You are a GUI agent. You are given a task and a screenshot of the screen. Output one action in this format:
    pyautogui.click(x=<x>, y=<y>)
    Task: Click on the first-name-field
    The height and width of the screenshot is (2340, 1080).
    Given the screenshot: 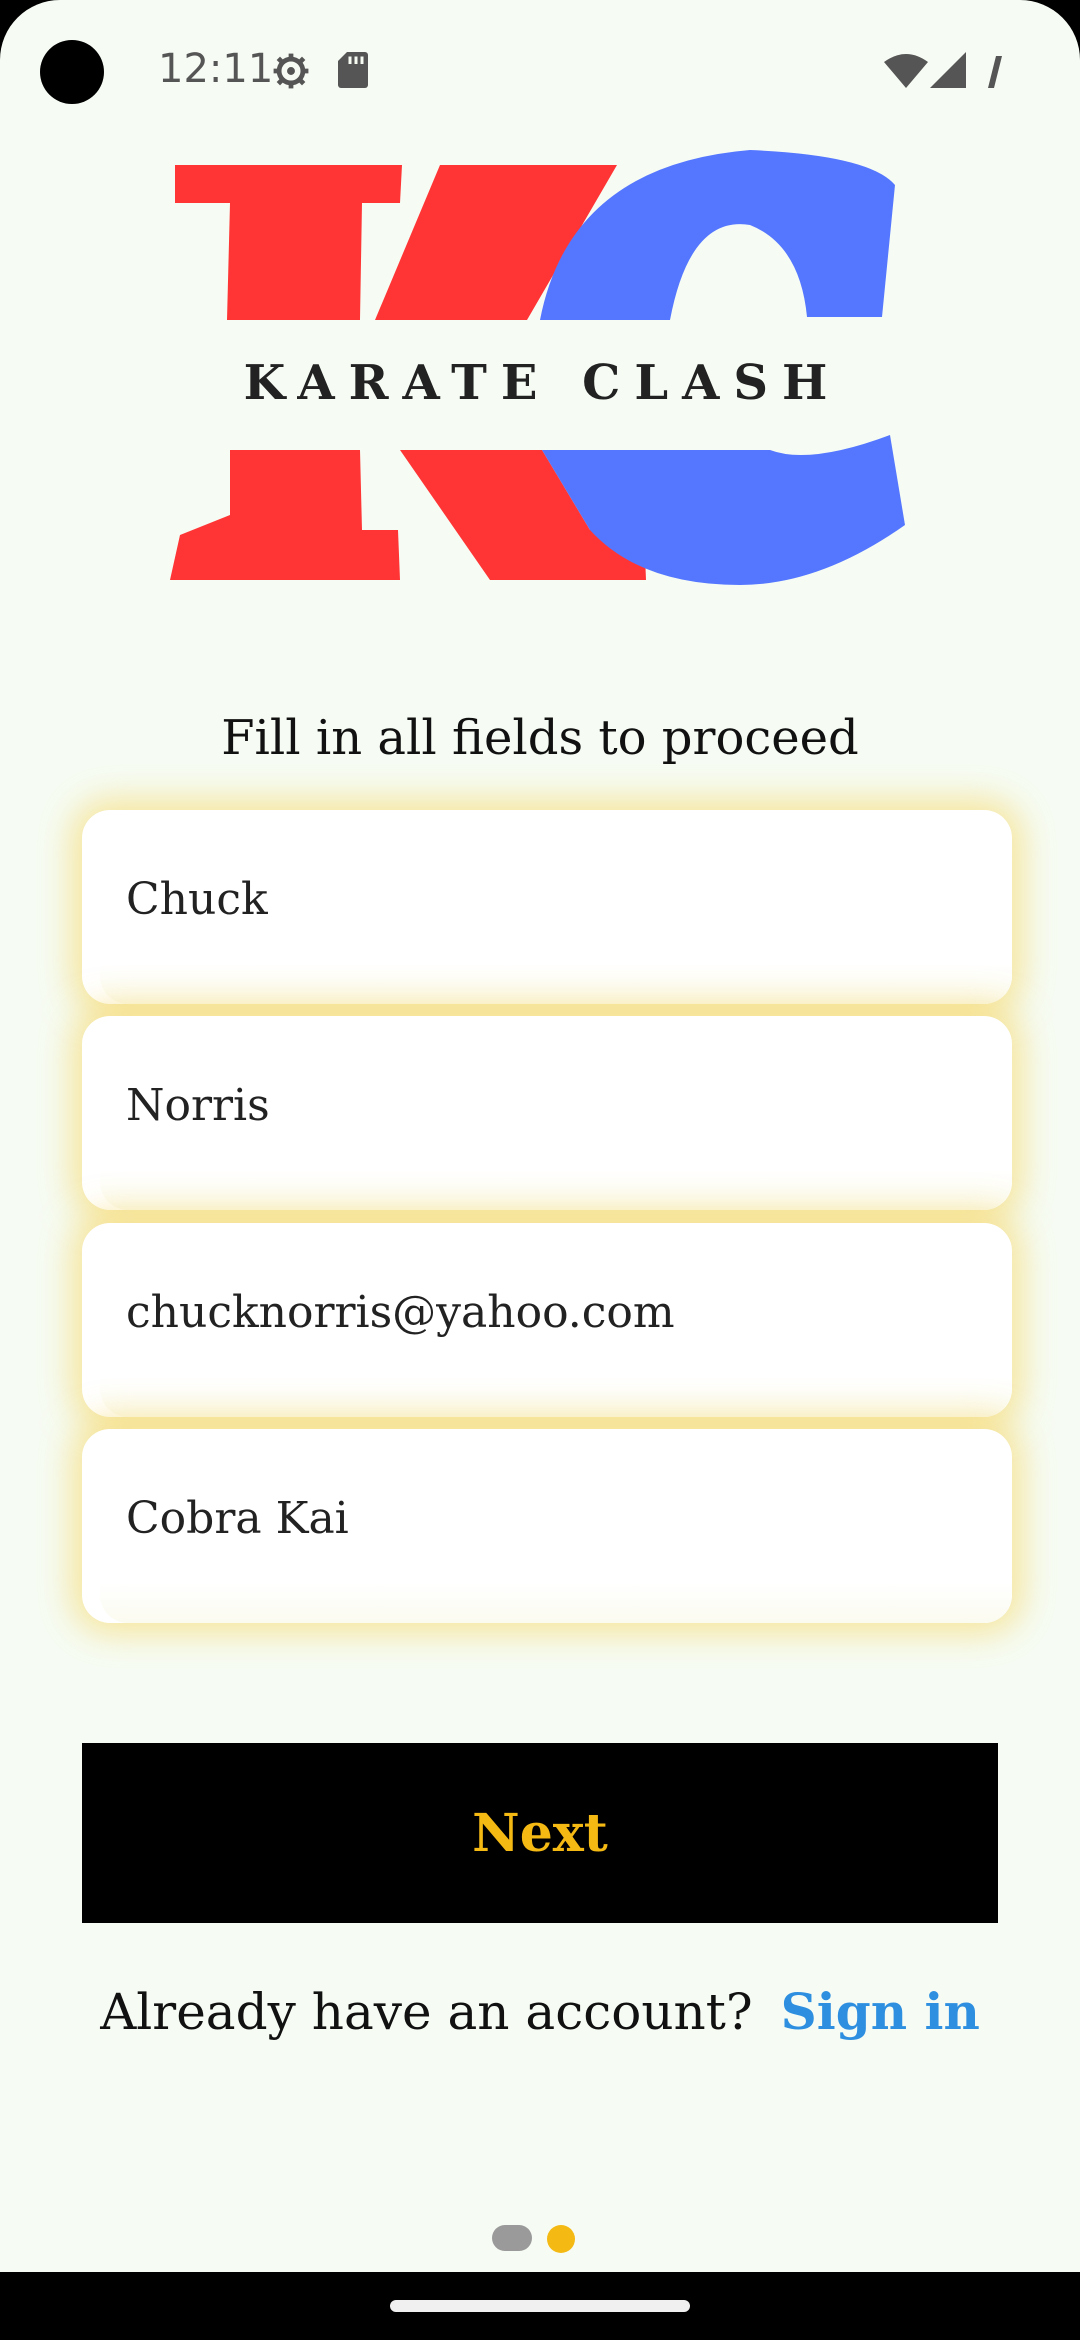 What is the action you would take?
    pyautogui.click(x=547, y=907)
    